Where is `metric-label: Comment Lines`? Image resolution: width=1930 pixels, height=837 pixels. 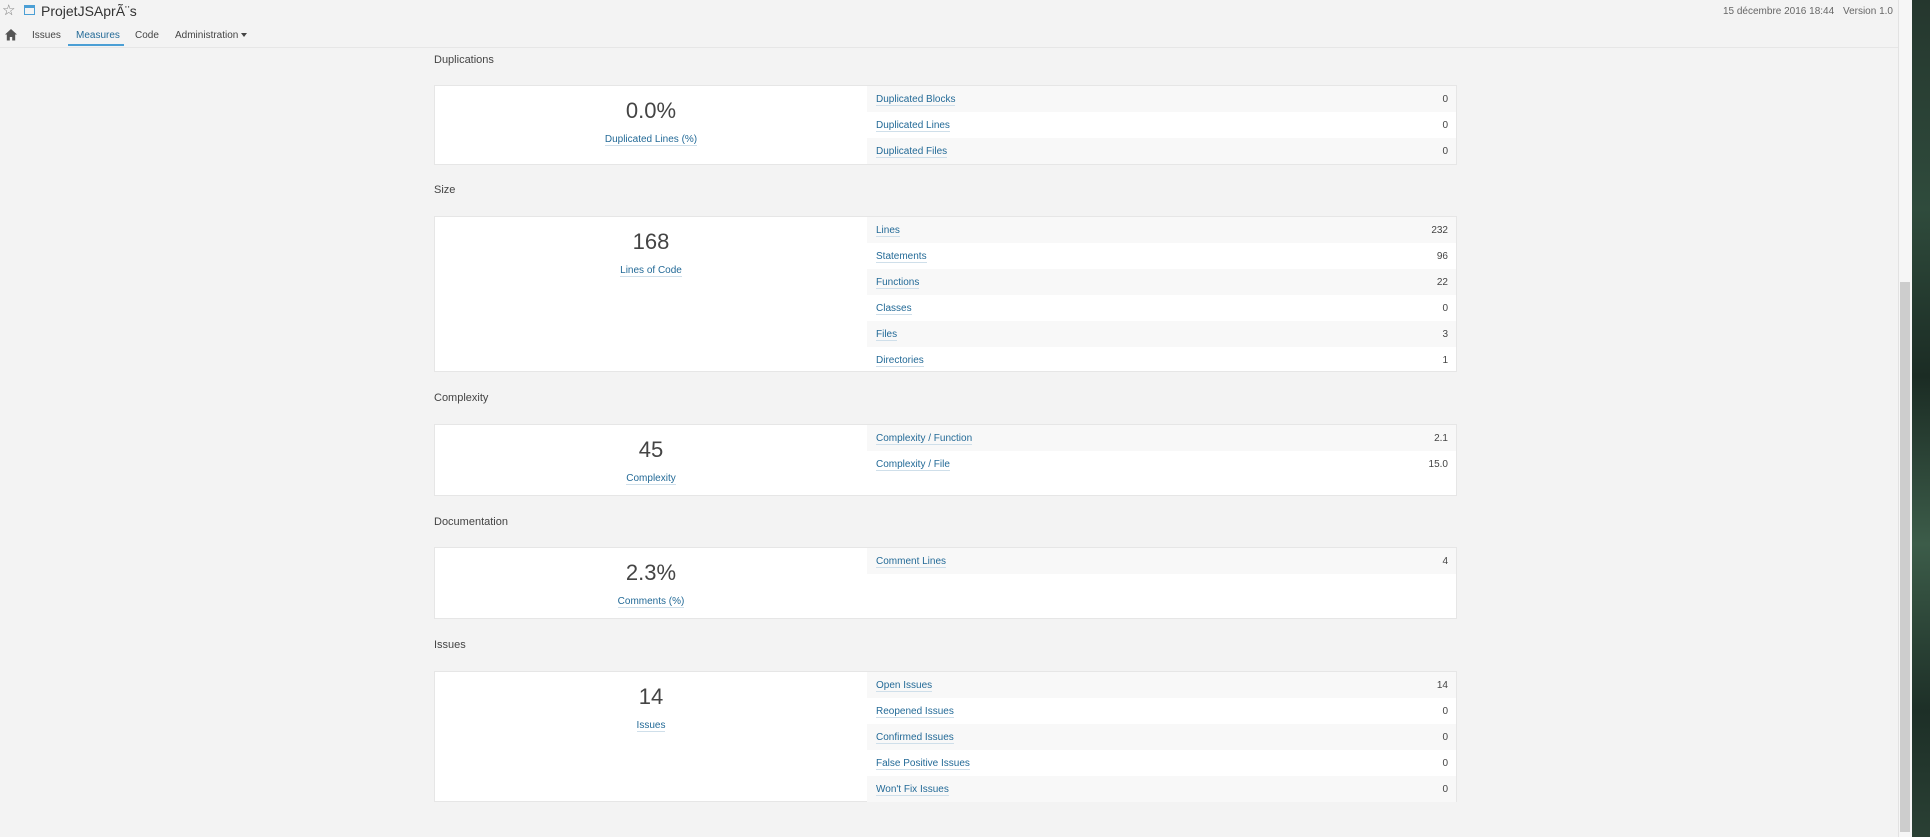 metric-label: Comment Lines is located at coordinates (911, 562).